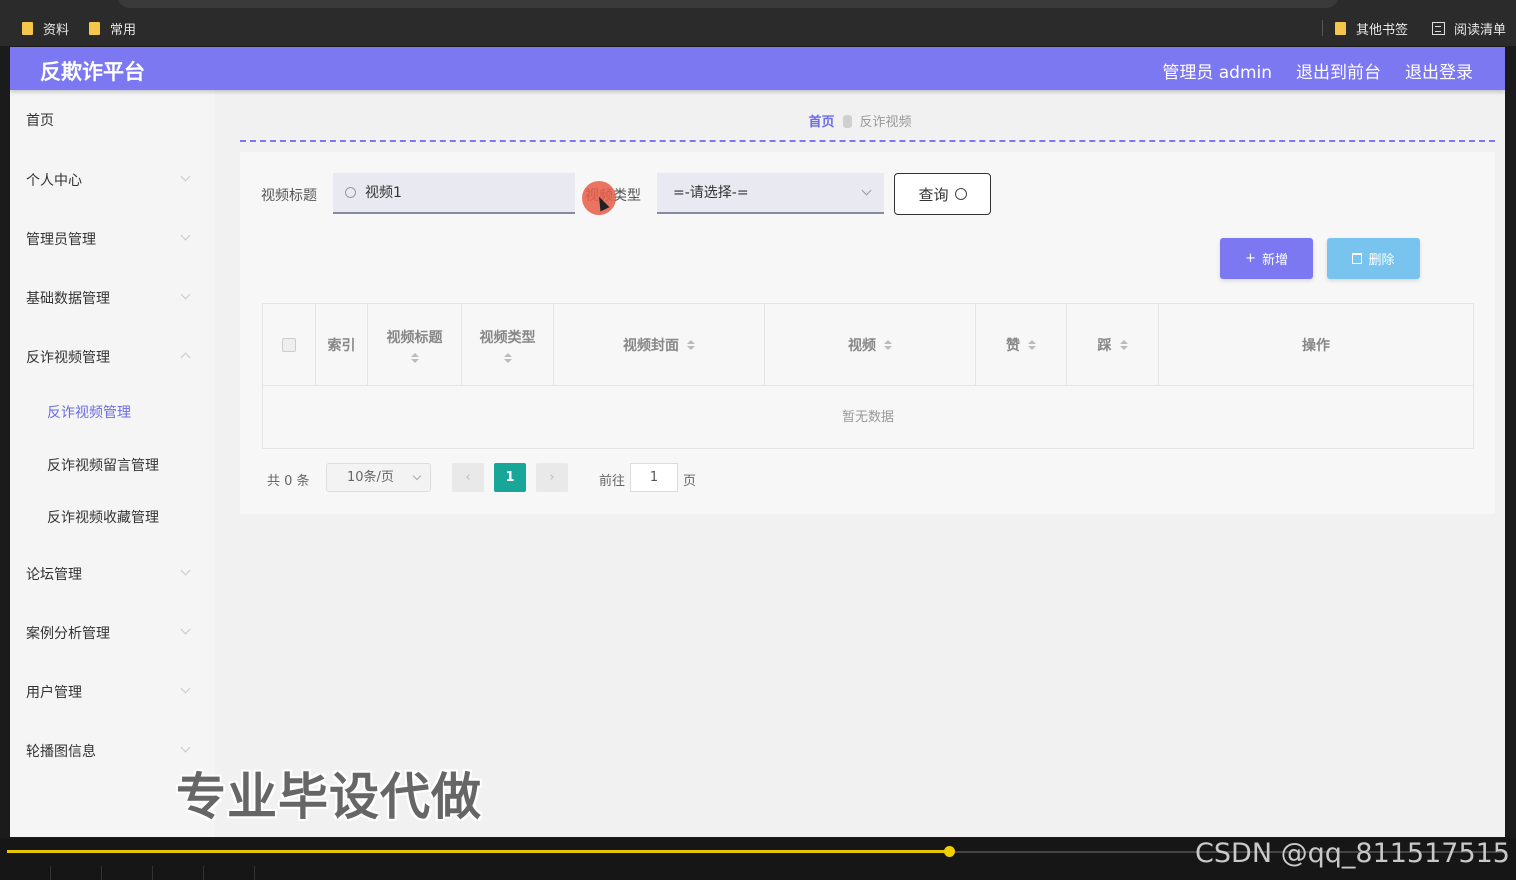 The width and height of the screenshot is (1516, 880). What do you see at coordinates (92, 72) in the screenshot?
I see `brand-title: 反欺诈平台` at bounding box center [92, 72].